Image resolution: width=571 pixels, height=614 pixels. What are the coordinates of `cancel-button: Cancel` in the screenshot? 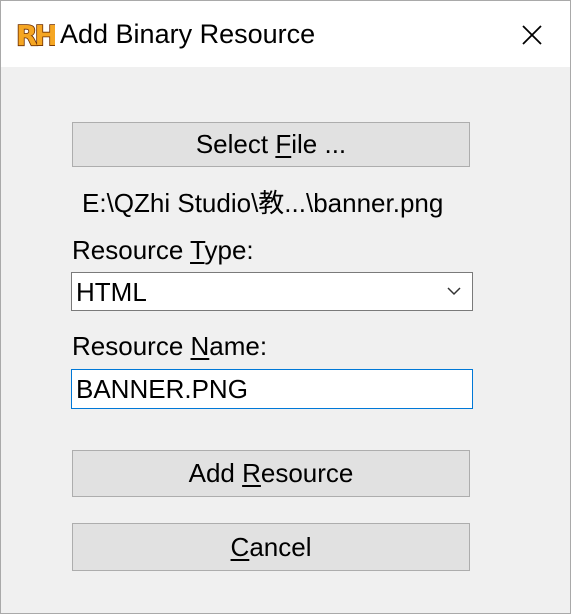 It's located at (271, 547).